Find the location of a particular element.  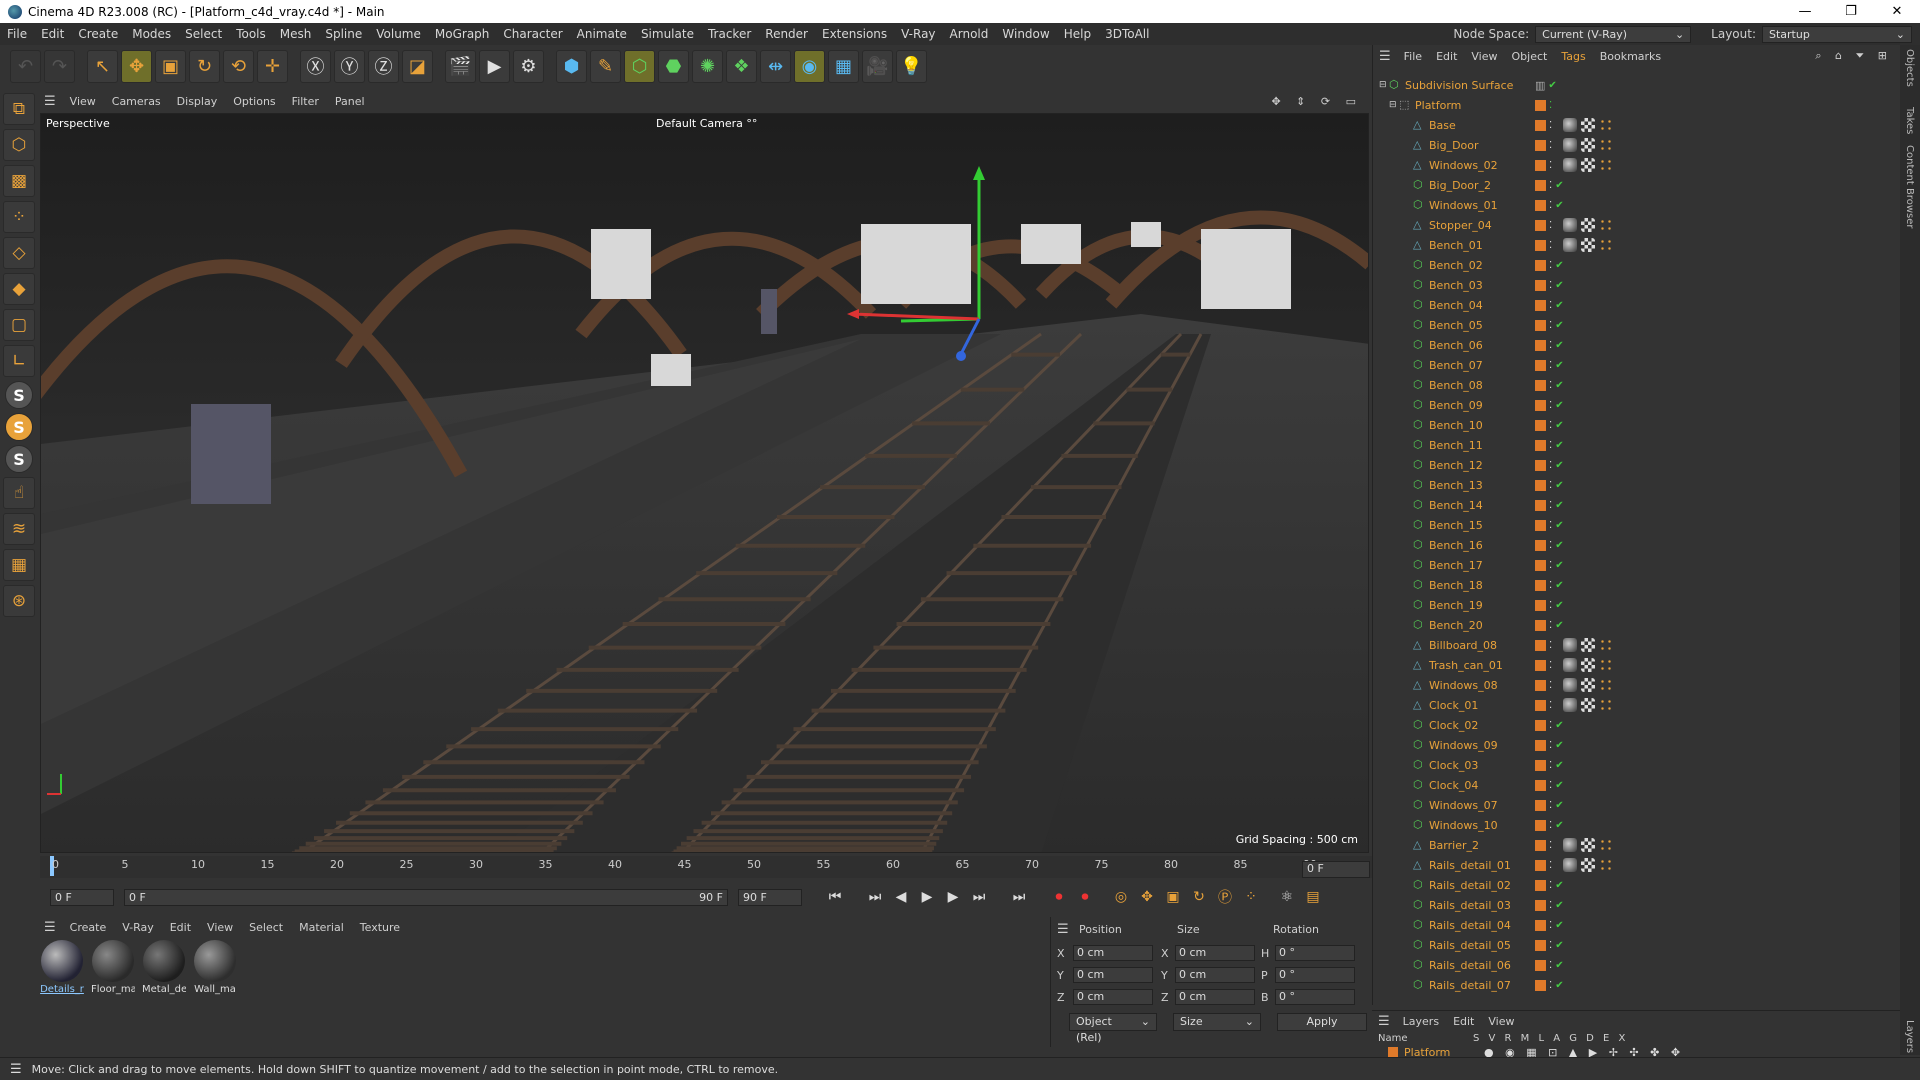

timeline-ruler: 051015202530354045505560657075808590 is located at coordinates (706, 867).